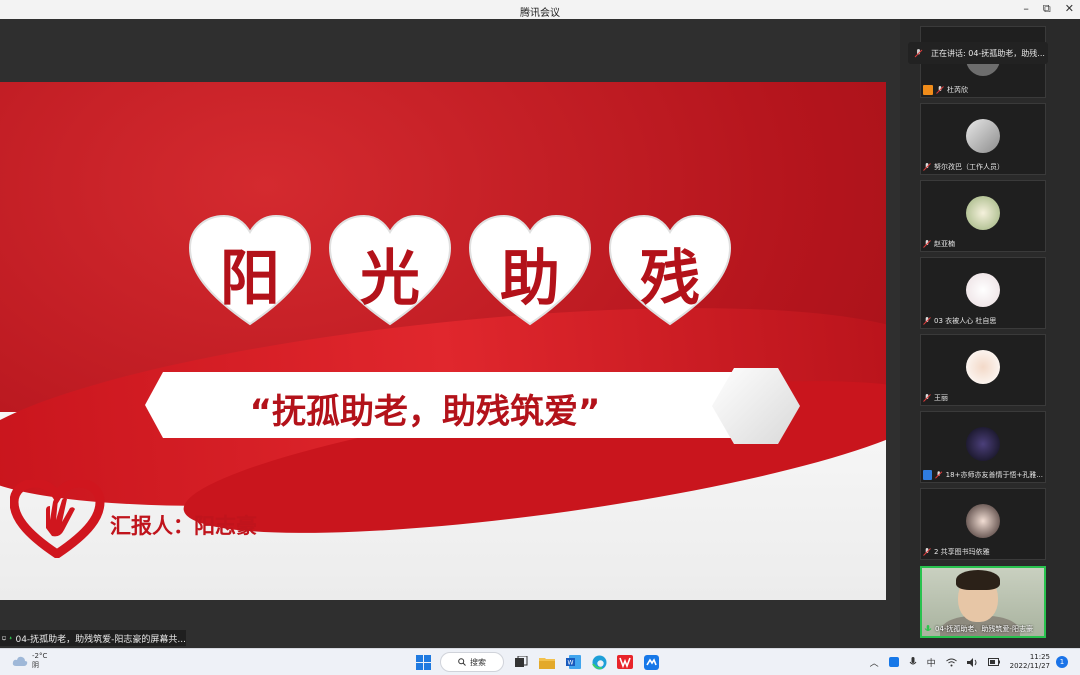 This screenshot has width=1080, height=675. What do you see at coordinates (460, 271) in the screenshot?
I see `title-hearts: 阳 光 助 残` at bounding box center [460, 271].